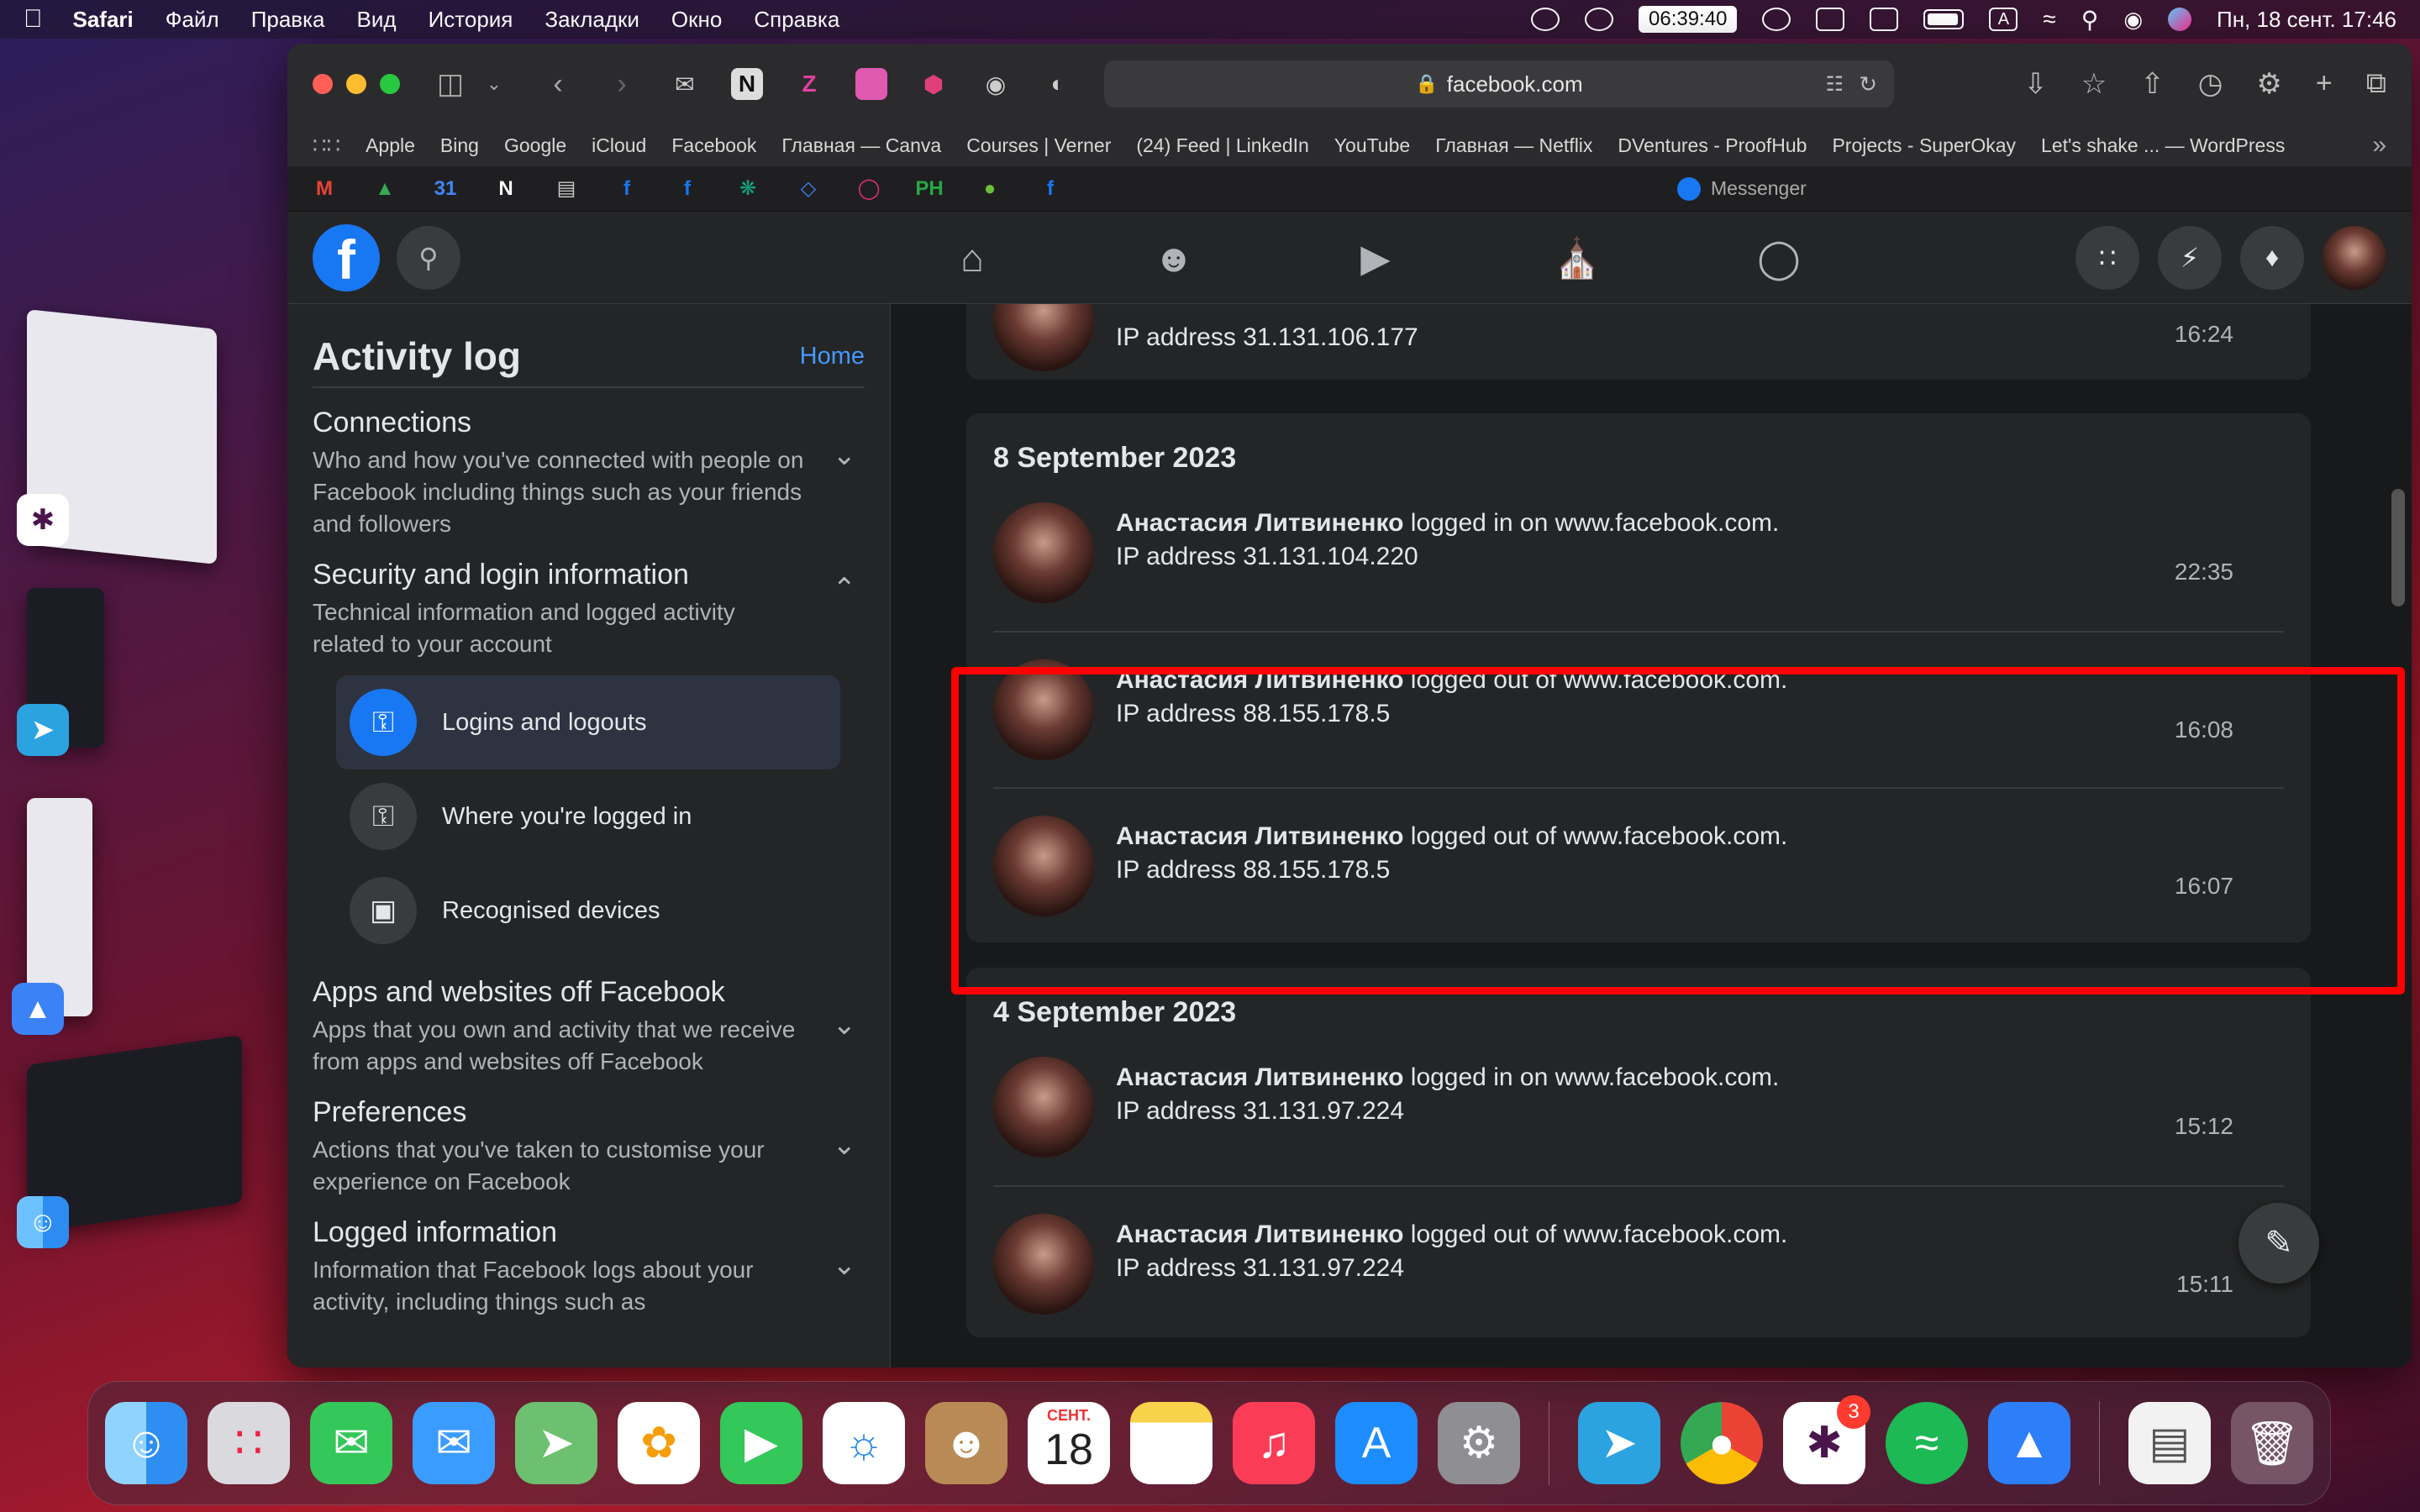  I want to click on pinned-tab-ph-icon: PH, so click(930, 189).